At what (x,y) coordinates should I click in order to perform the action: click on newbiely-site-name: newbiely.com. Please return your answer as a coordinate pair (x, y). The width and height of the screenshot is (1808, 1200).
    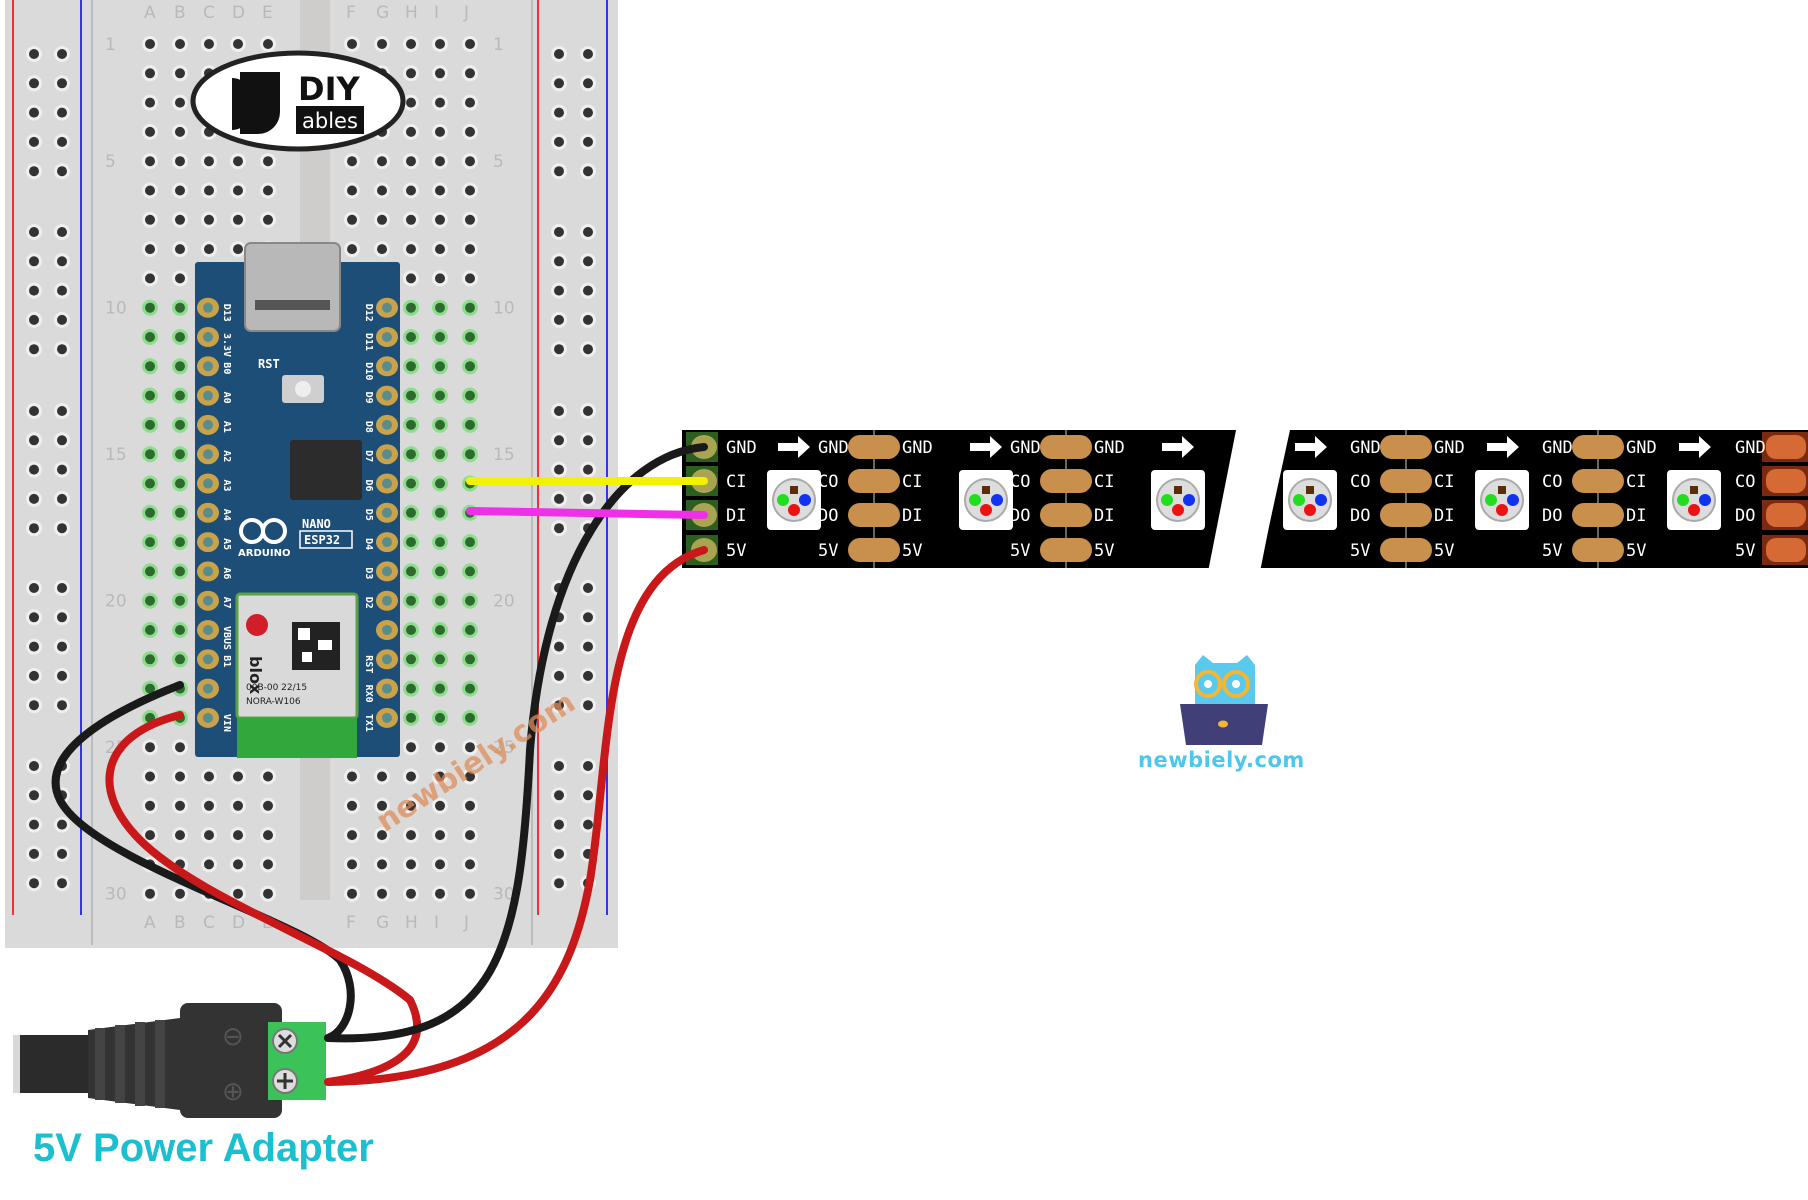
    Looking at the image, I should click on (1221, 760).